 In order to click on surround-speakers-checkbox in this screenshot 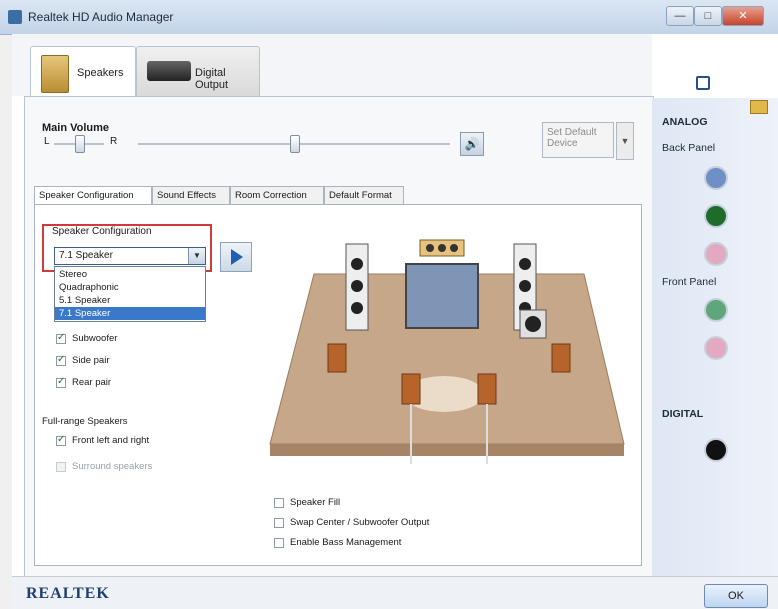, I will do `click(61, 467)`.